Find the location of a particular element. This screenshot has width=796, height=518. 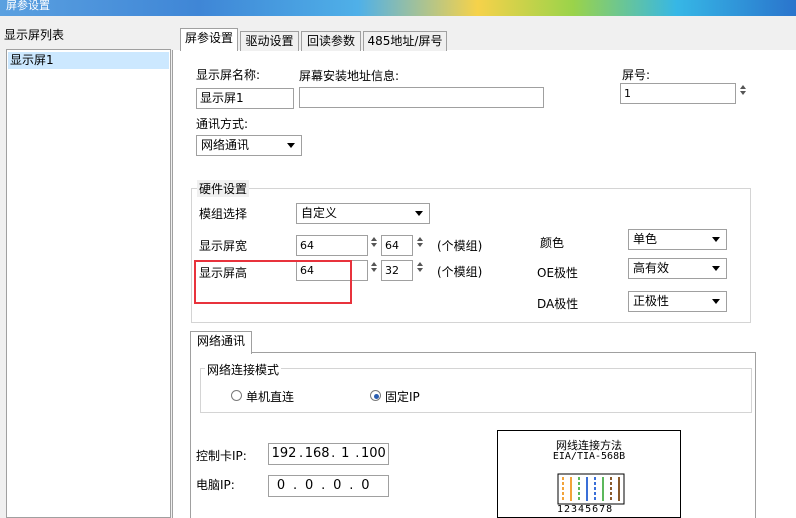

list-item: 显示屏1 is located at coordinates (88, 60).